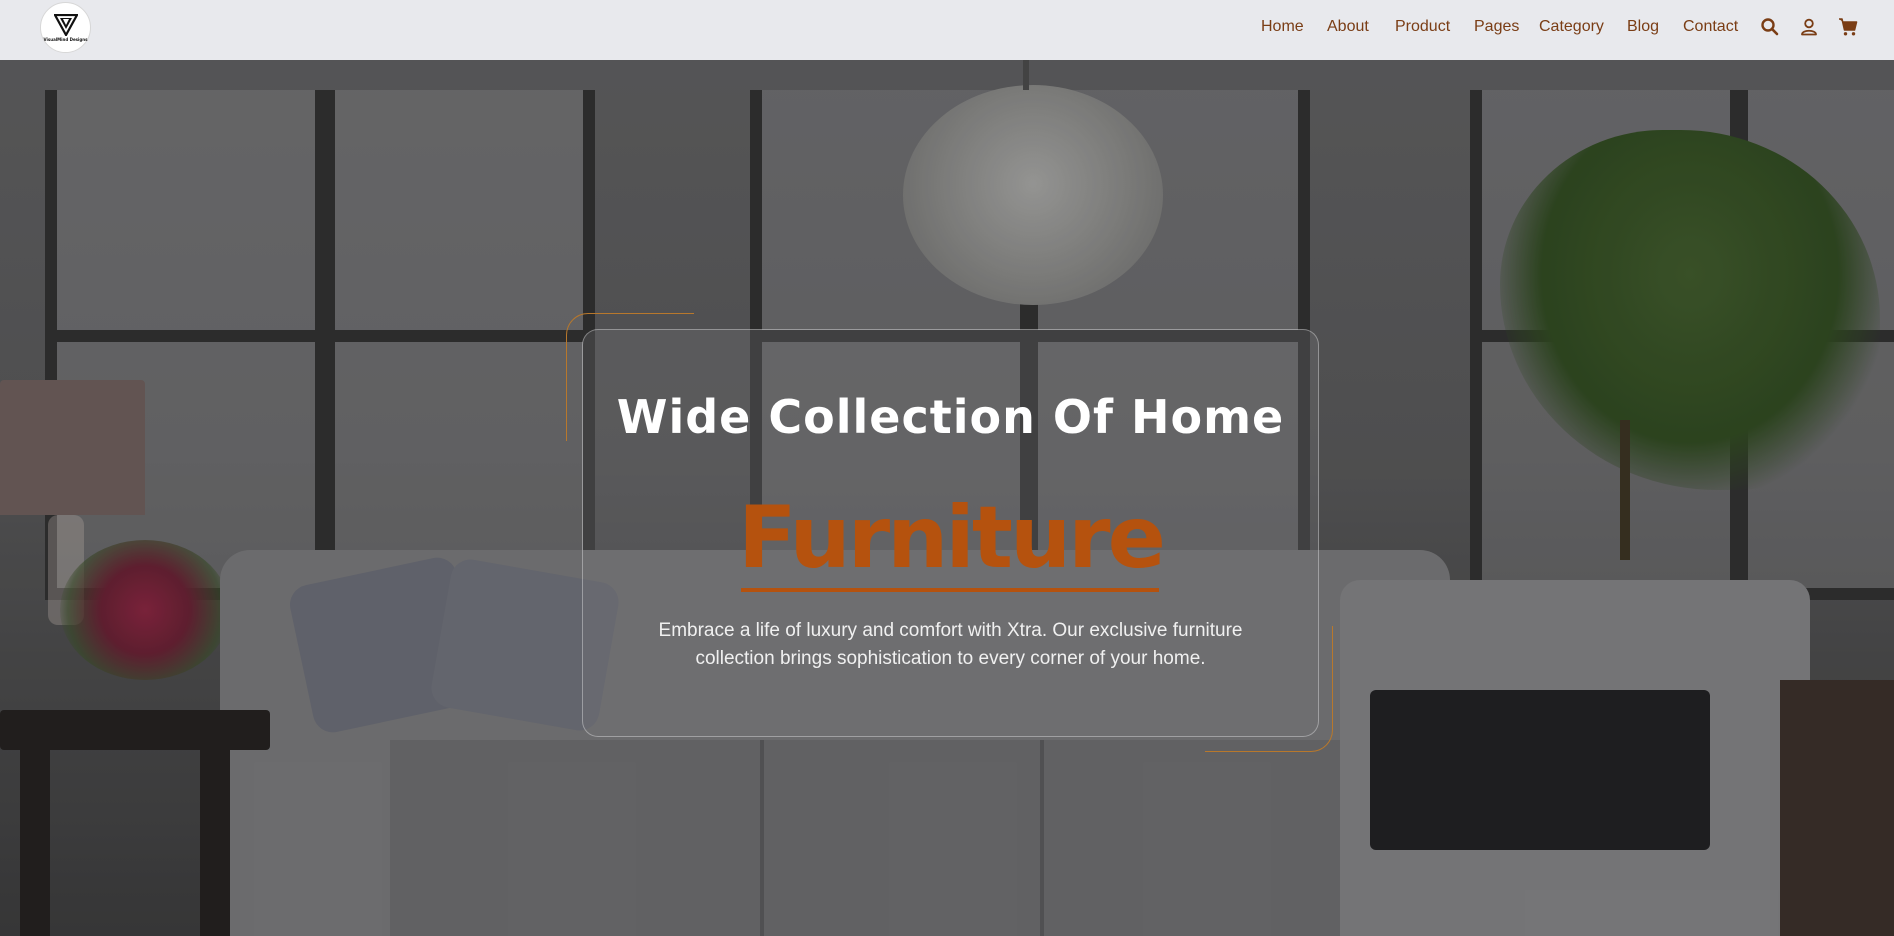 The height and width of the screenshot is (936, 1894). Describe the element at coordinates (1282, 27) in the screenshot. I see `nav-home: Home` at that location.